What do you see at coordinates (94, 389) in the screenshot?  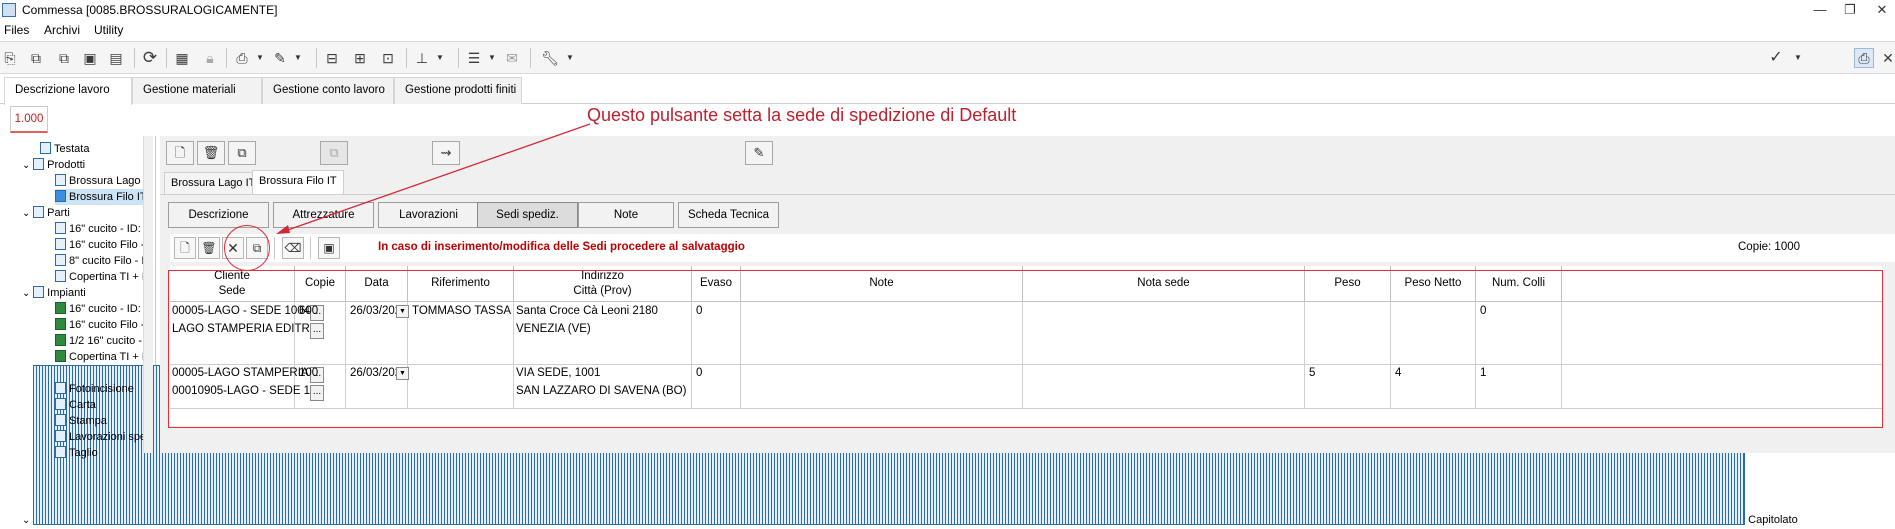 I see `tree-item: Fotoincisione` at bounding box center [94, 389].